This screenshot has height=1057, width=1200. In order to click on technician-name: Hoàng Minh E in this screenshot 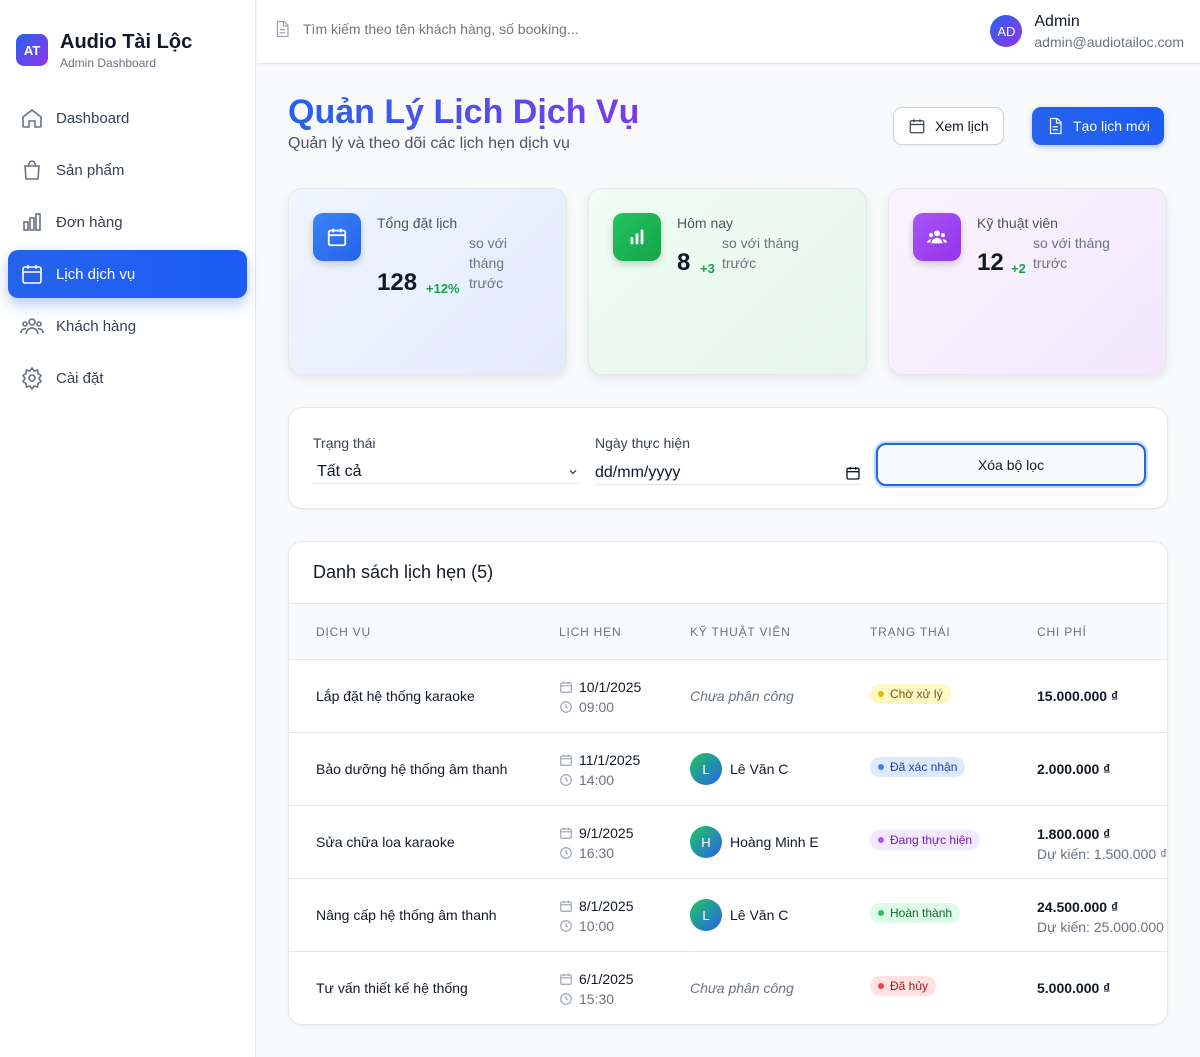, I will do `click(774, 842)`.